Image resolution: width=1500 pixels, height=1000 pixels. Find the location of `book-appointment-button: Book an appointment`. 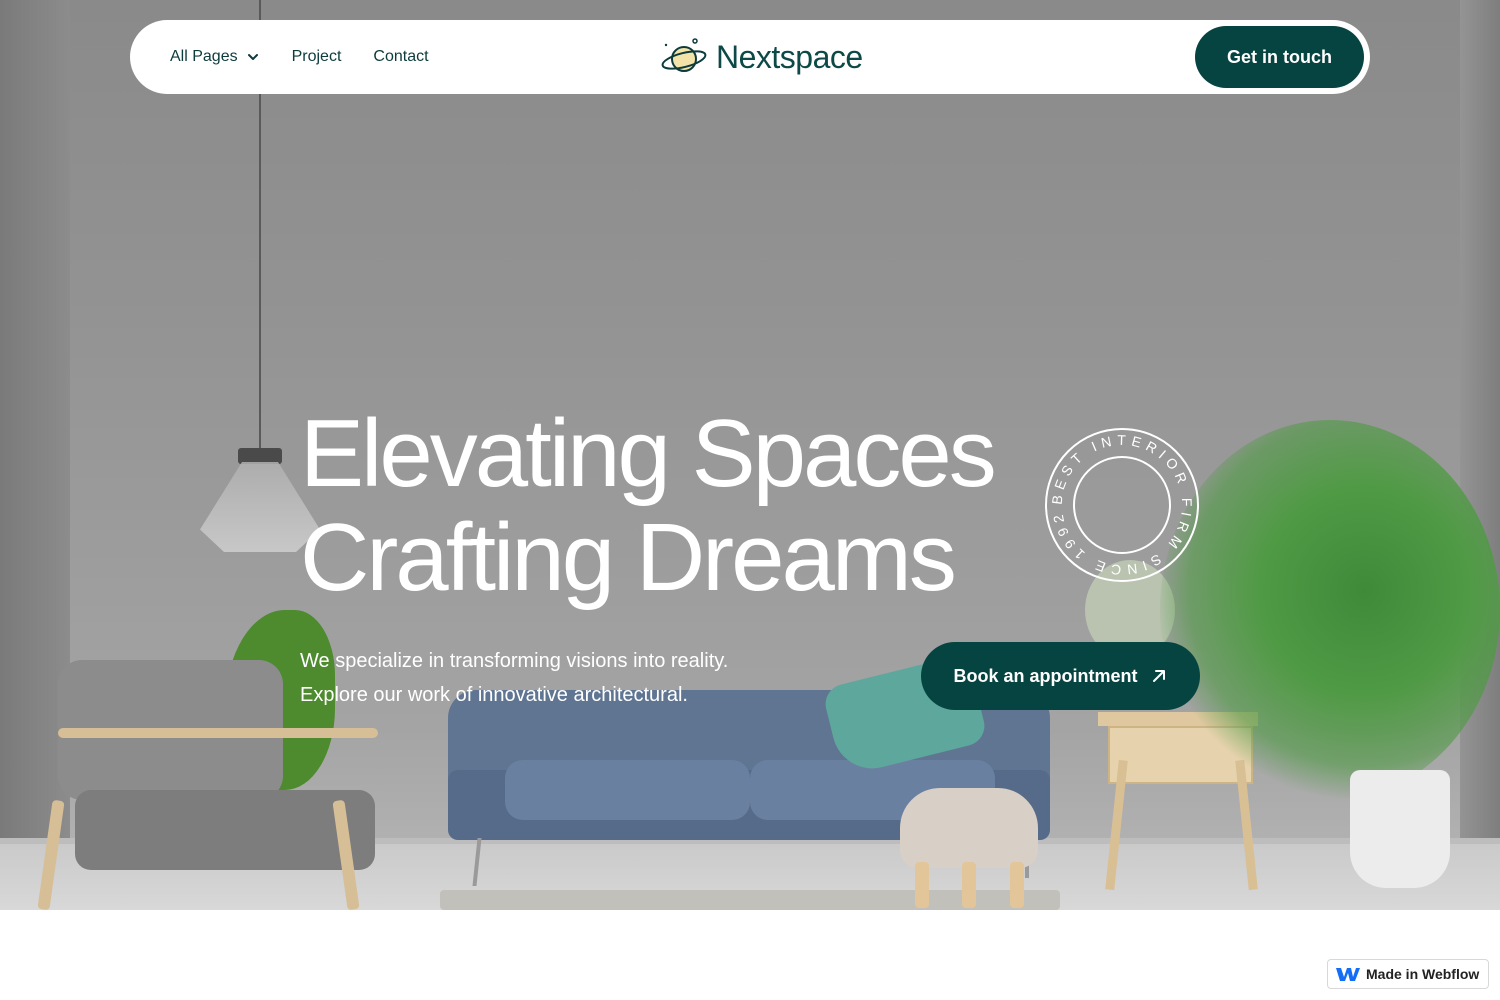

book-appointment-button: Book an appointment is located at coordinates (1060, 676).